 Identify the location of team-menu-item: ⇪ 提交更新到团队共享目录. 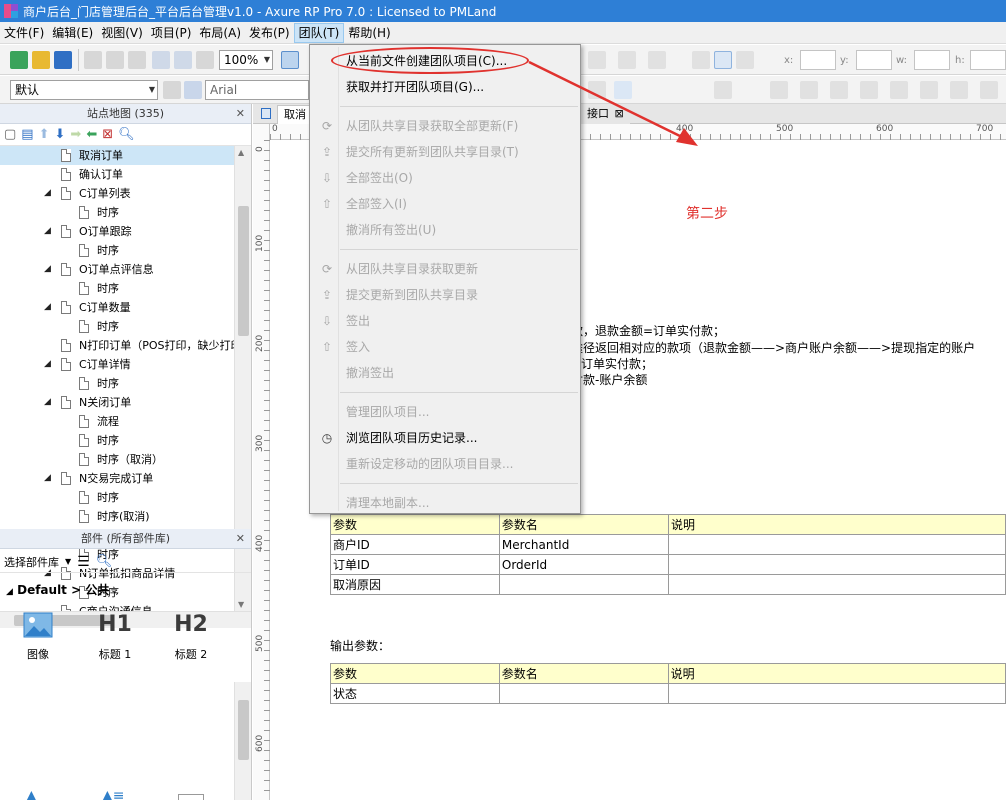
(445, 295).